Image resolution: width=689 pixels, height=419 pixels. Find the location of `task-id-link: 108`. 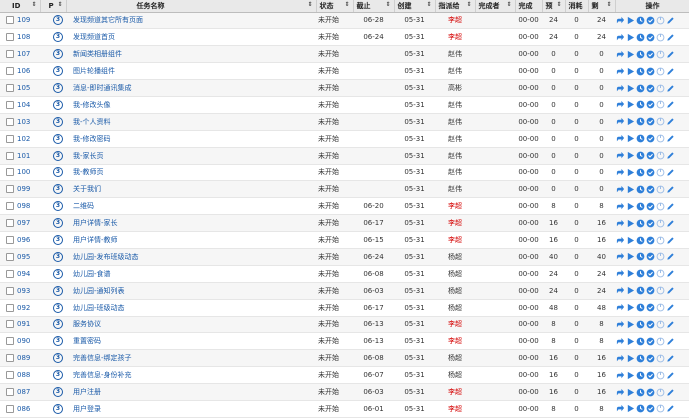

task-id-link: 108 is located at coordinates (23, 37).